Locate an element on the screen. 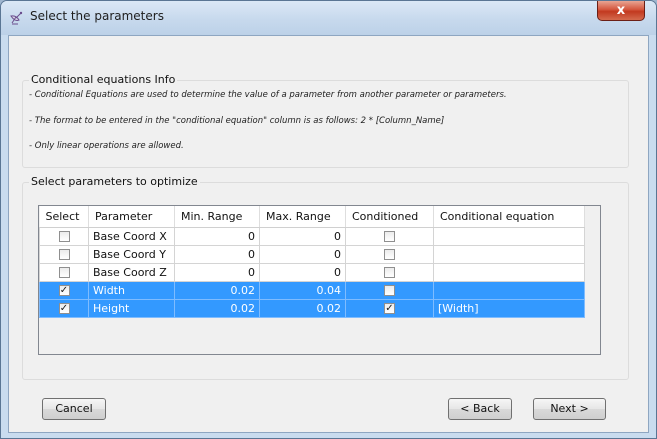 The image size is (657, 439). conditioned-cell: ✓ is located at coordinates (389, 308).